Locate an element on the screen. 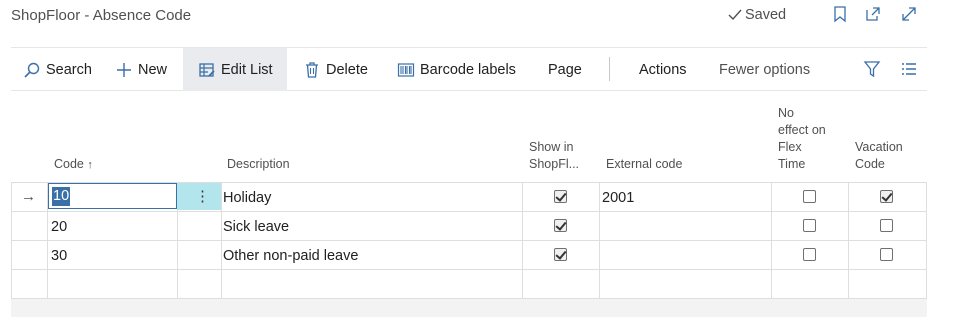 Image resolution: width=977 pixels, height=317 pixels. saved-status: Saved is located at coordinates (757, 15).